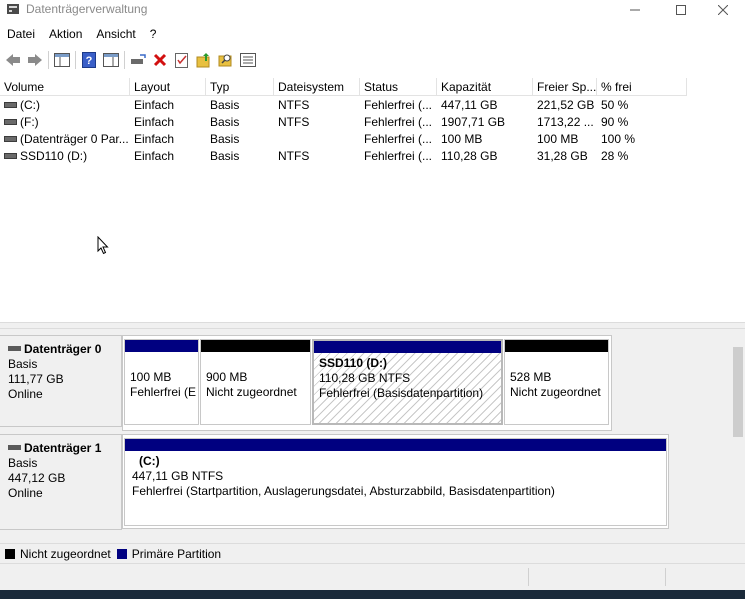 This screenshot has width=745, height=599. Describe the element at coordinates (103, 245) in the screenshot. I see `mouse-cursor-icon` at that location.